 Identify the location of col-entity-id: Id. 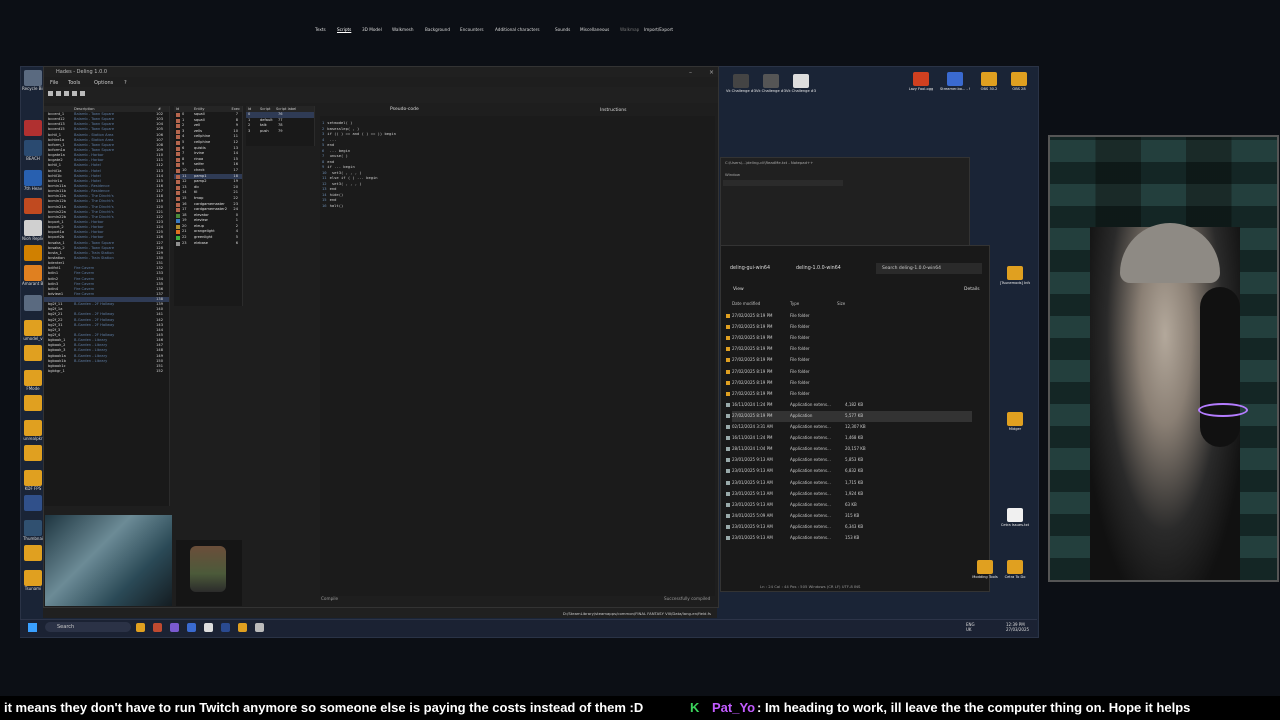
(177, 109).